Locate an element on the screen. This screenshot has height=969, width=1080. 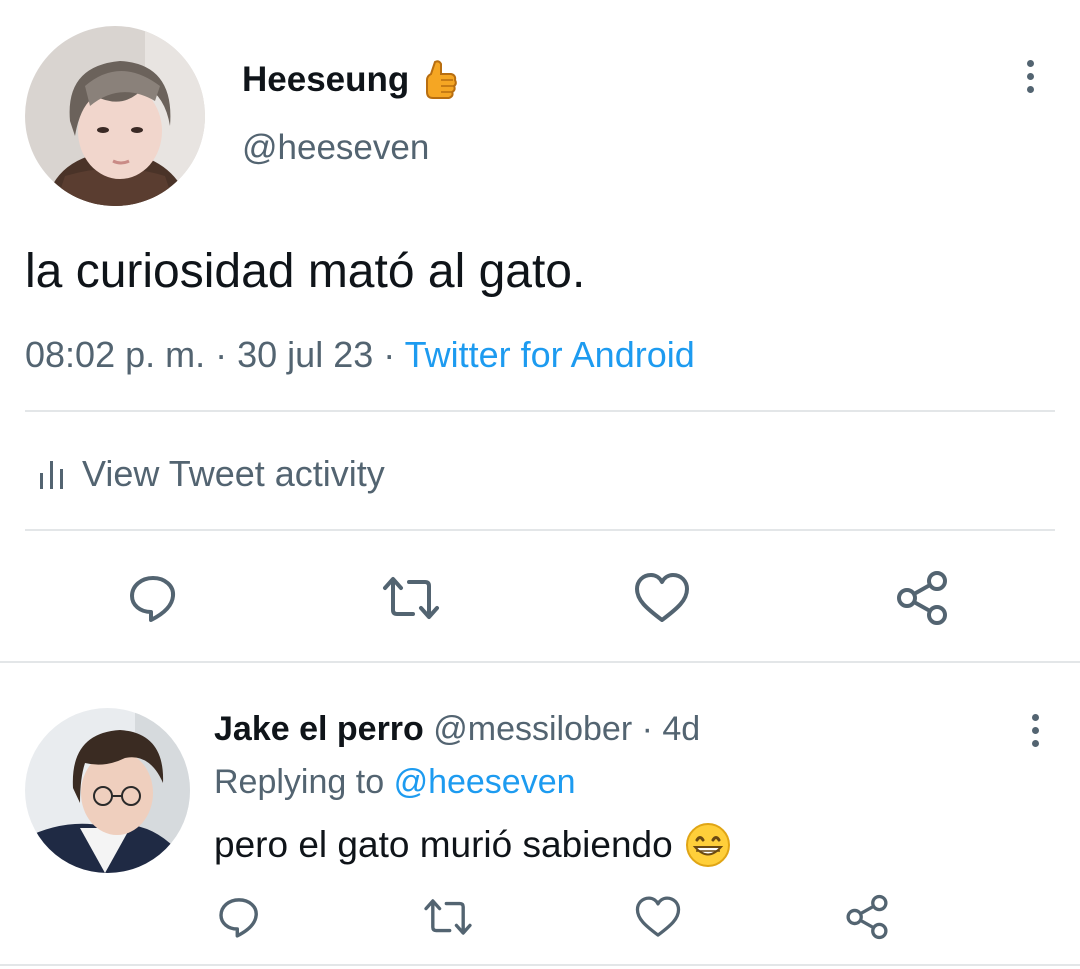
more-options-icon is located at coordinates (1030, 76).